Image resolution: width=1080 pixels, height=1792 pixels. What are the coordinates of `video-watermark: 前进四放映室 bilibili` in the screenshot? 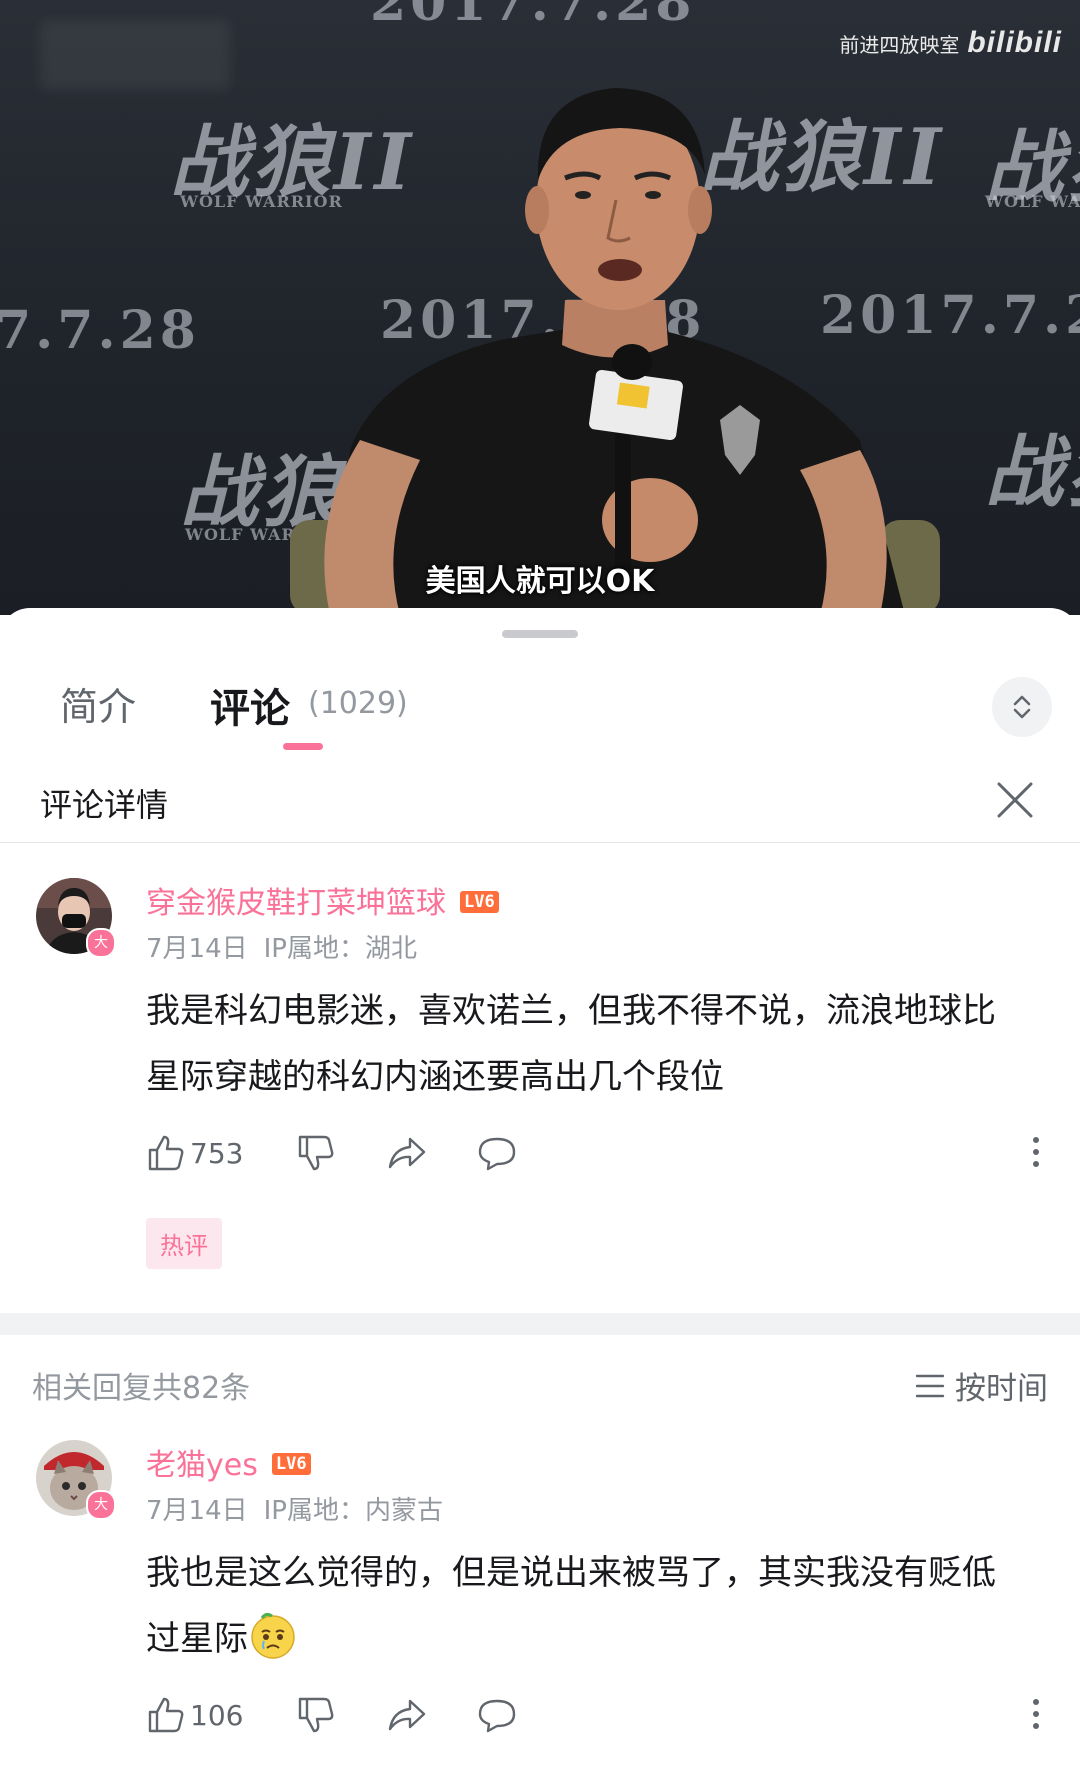 It's located at (950, 43).